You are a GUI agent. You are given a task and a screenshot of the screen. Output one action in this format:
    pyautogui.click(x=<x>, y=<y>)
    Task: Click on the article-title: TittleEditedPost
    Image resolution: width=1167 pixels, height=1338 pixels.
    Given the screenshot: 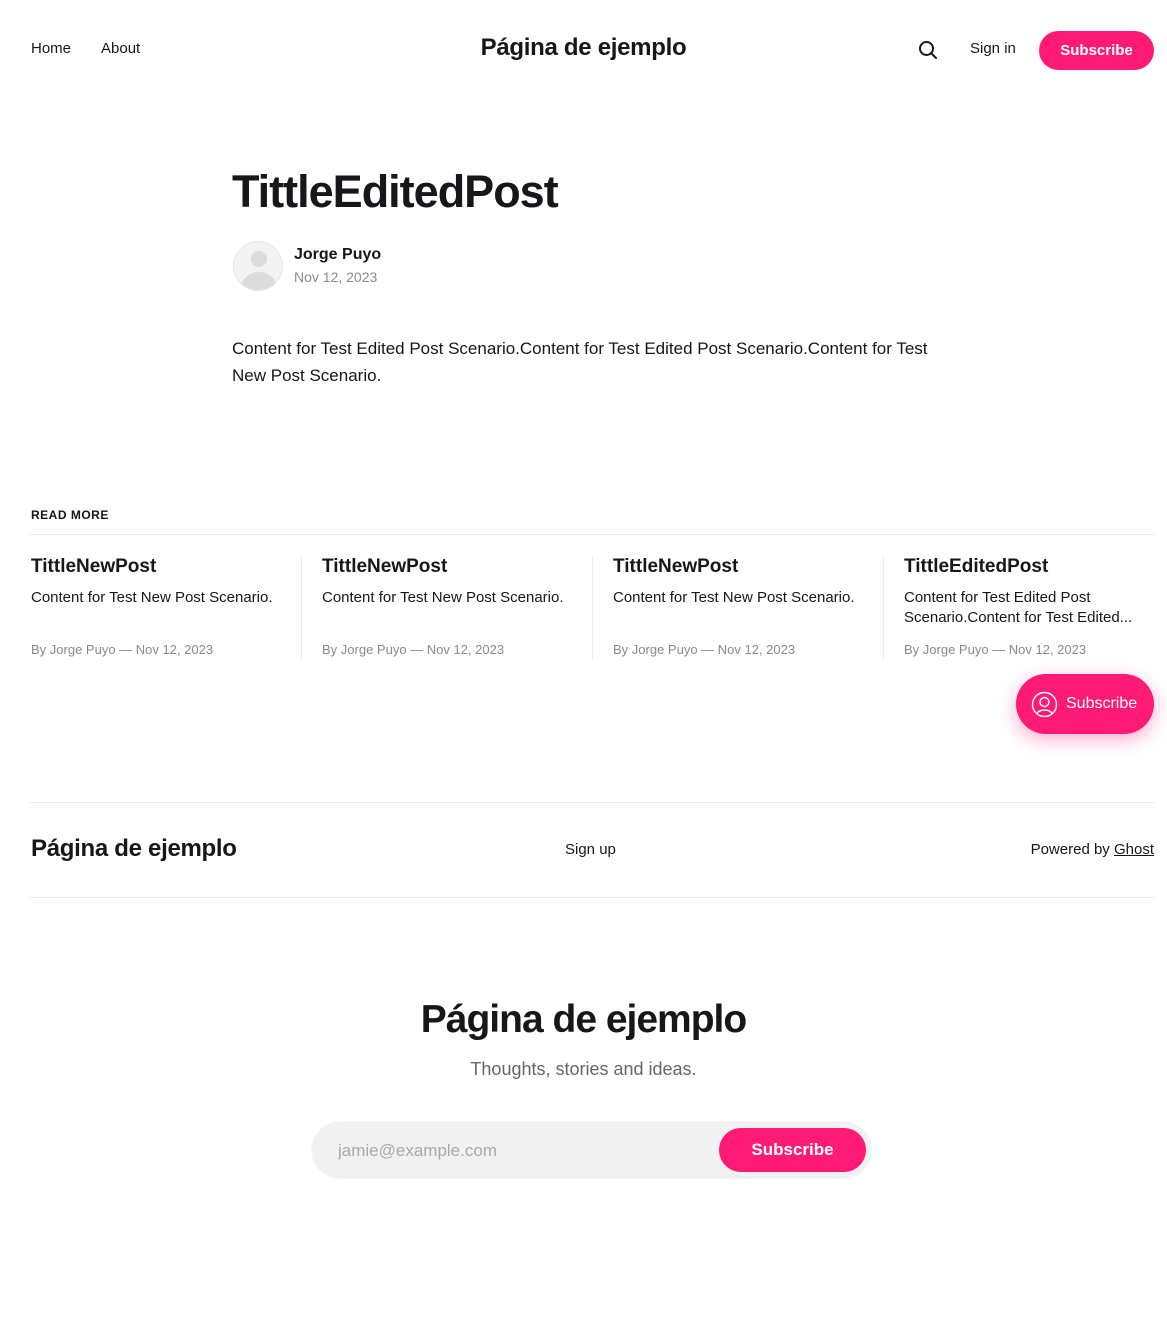 What is the action you would take?
    pyautogui.click(x=395, y=191)
    